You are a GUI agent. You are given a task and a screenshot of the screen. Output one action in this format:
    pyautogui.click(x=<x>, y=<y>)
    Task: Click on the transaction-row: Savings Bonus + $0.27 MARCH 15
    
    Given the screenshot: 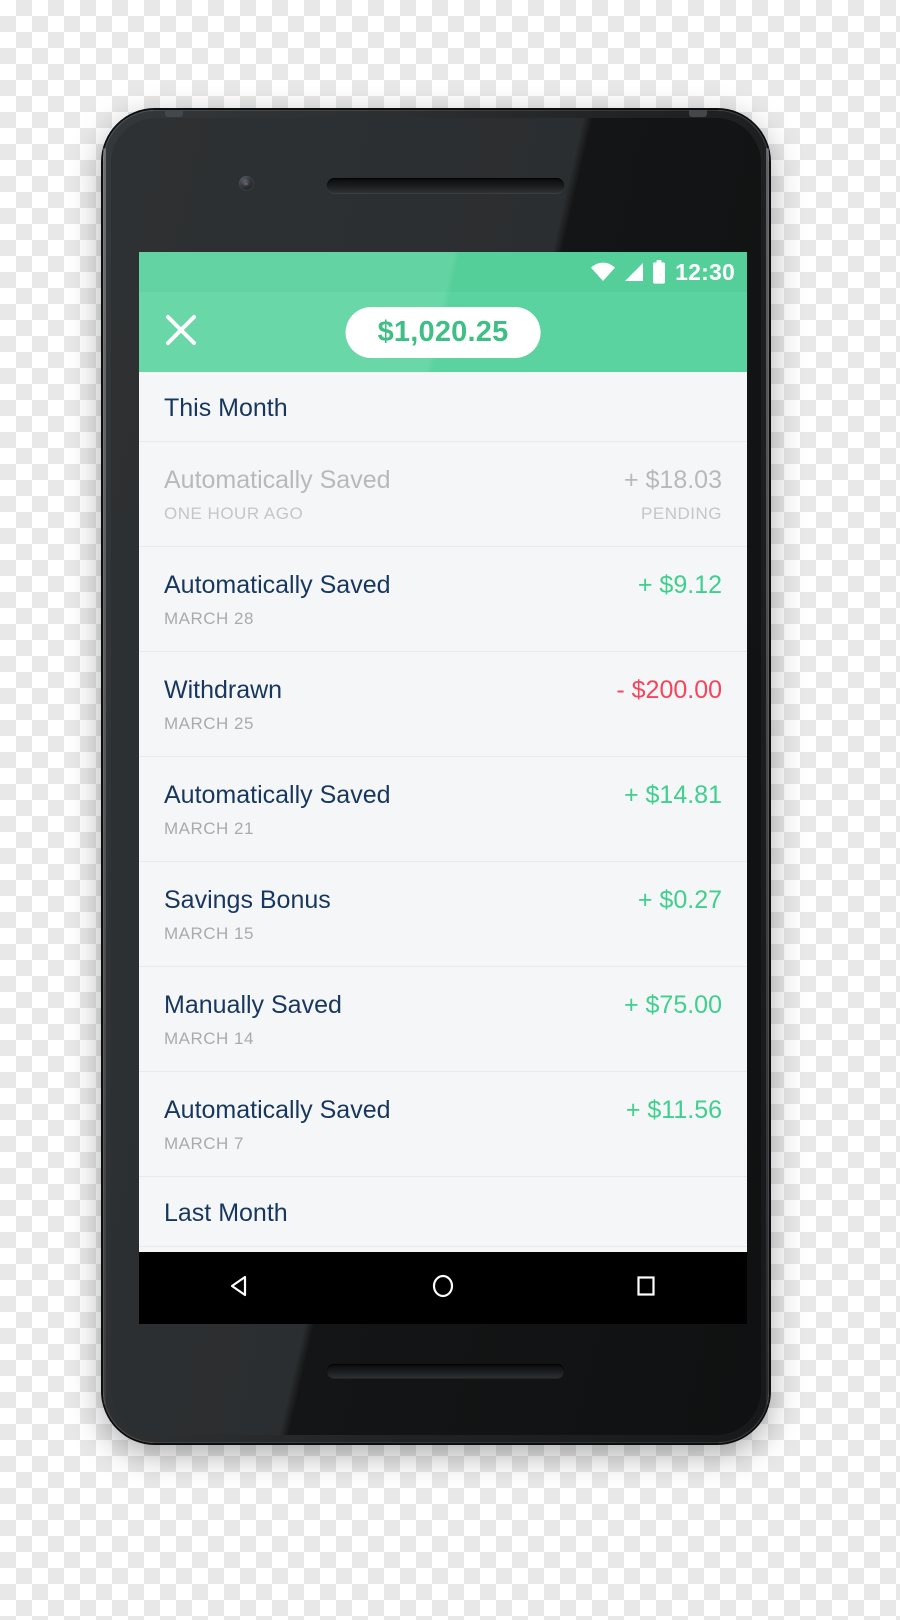 What is the action you would take?
    pyautogui.click(x=443, y=914)
    